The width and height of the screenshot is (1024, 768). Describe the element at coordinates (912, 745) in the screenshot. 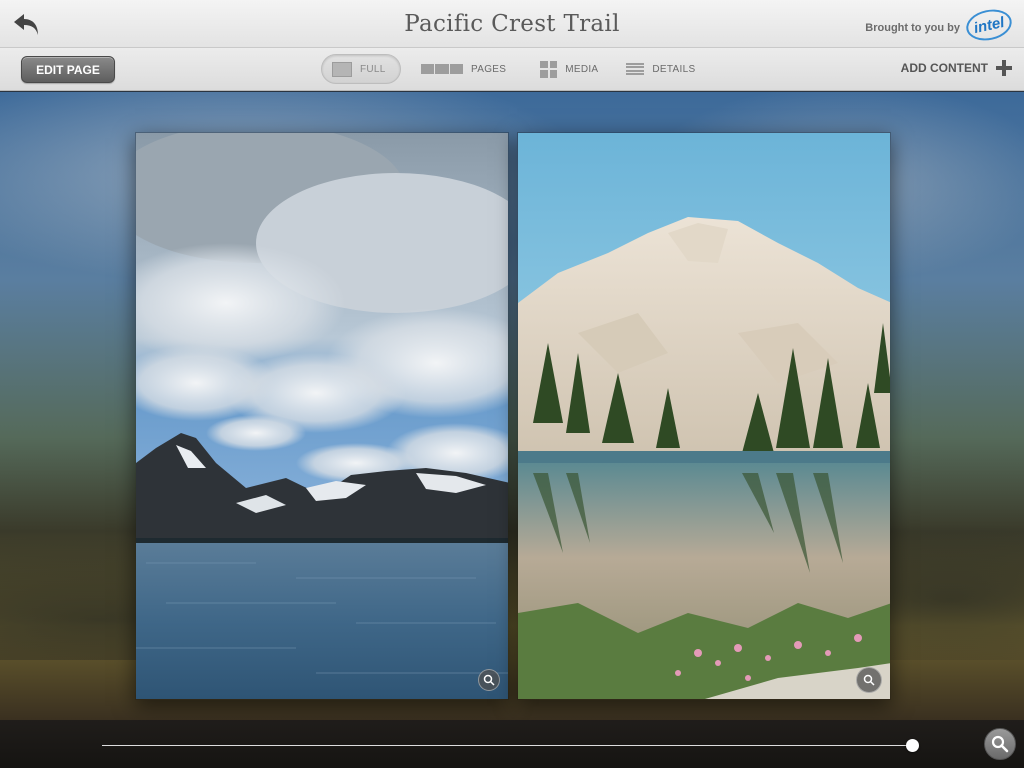

I see `scrubber-thumb` at that location.